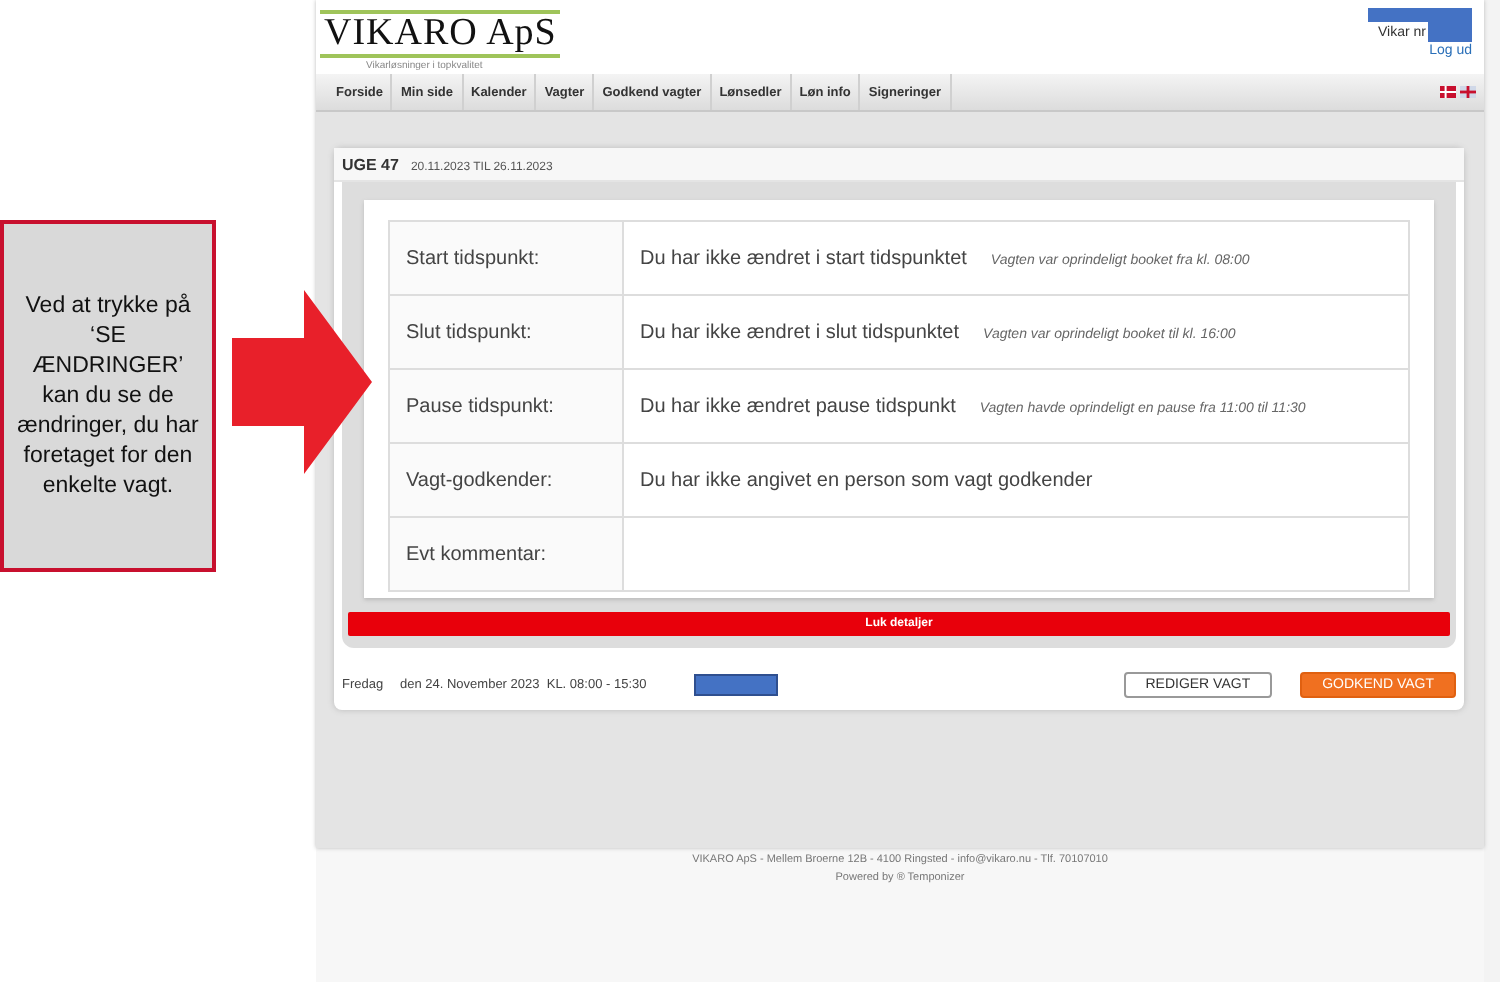 The height and width of the screenshot is (982, 1500). Describe the element at coordinates (506, 406) in the screenshot. I see `detail-label: Pause tidspunkt:` at that location.